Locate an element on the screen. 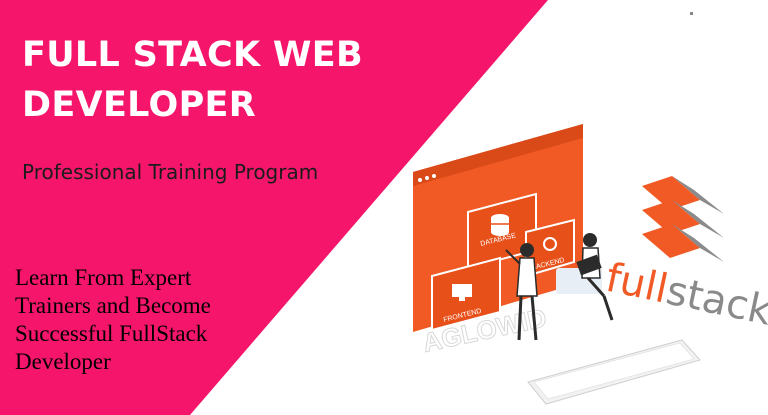  logo-text: fullstack is located at coordinates (685, 295).